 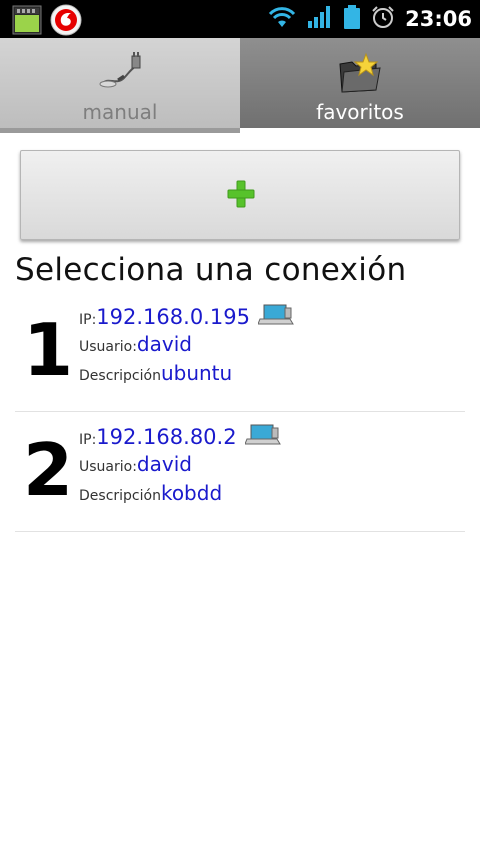 I want to click on add-connection-button, so click(x=240, y=195).